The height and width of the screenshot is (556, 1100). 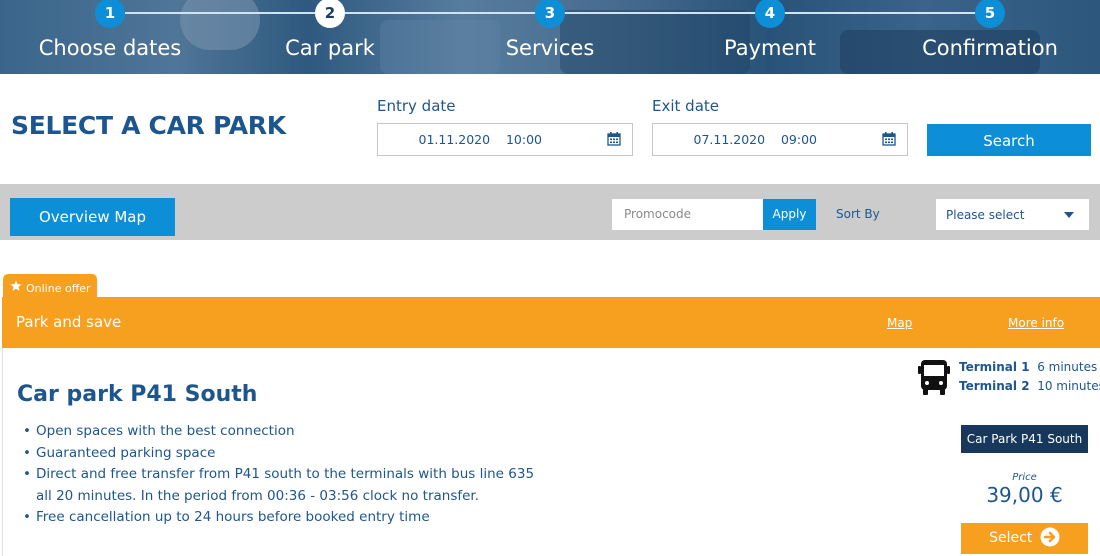 What do you see at coordinates (92, 217) in the screenshot?
I see `overview-map-button: Overview Map` at bounding box center [92, 217].